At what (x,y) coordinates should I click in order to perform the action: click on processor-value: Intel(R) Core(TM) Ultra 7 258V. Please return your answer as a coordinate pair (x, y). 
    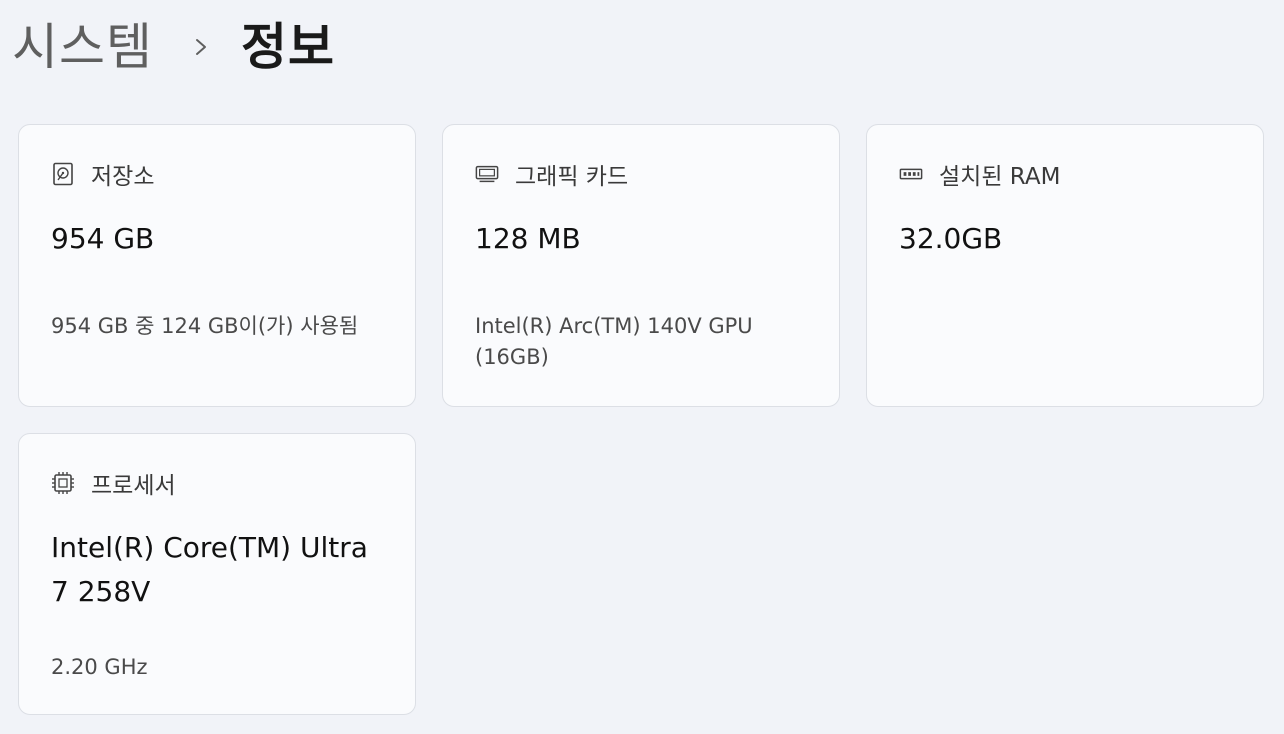
    Looking at the image, I should click on (209, 569).